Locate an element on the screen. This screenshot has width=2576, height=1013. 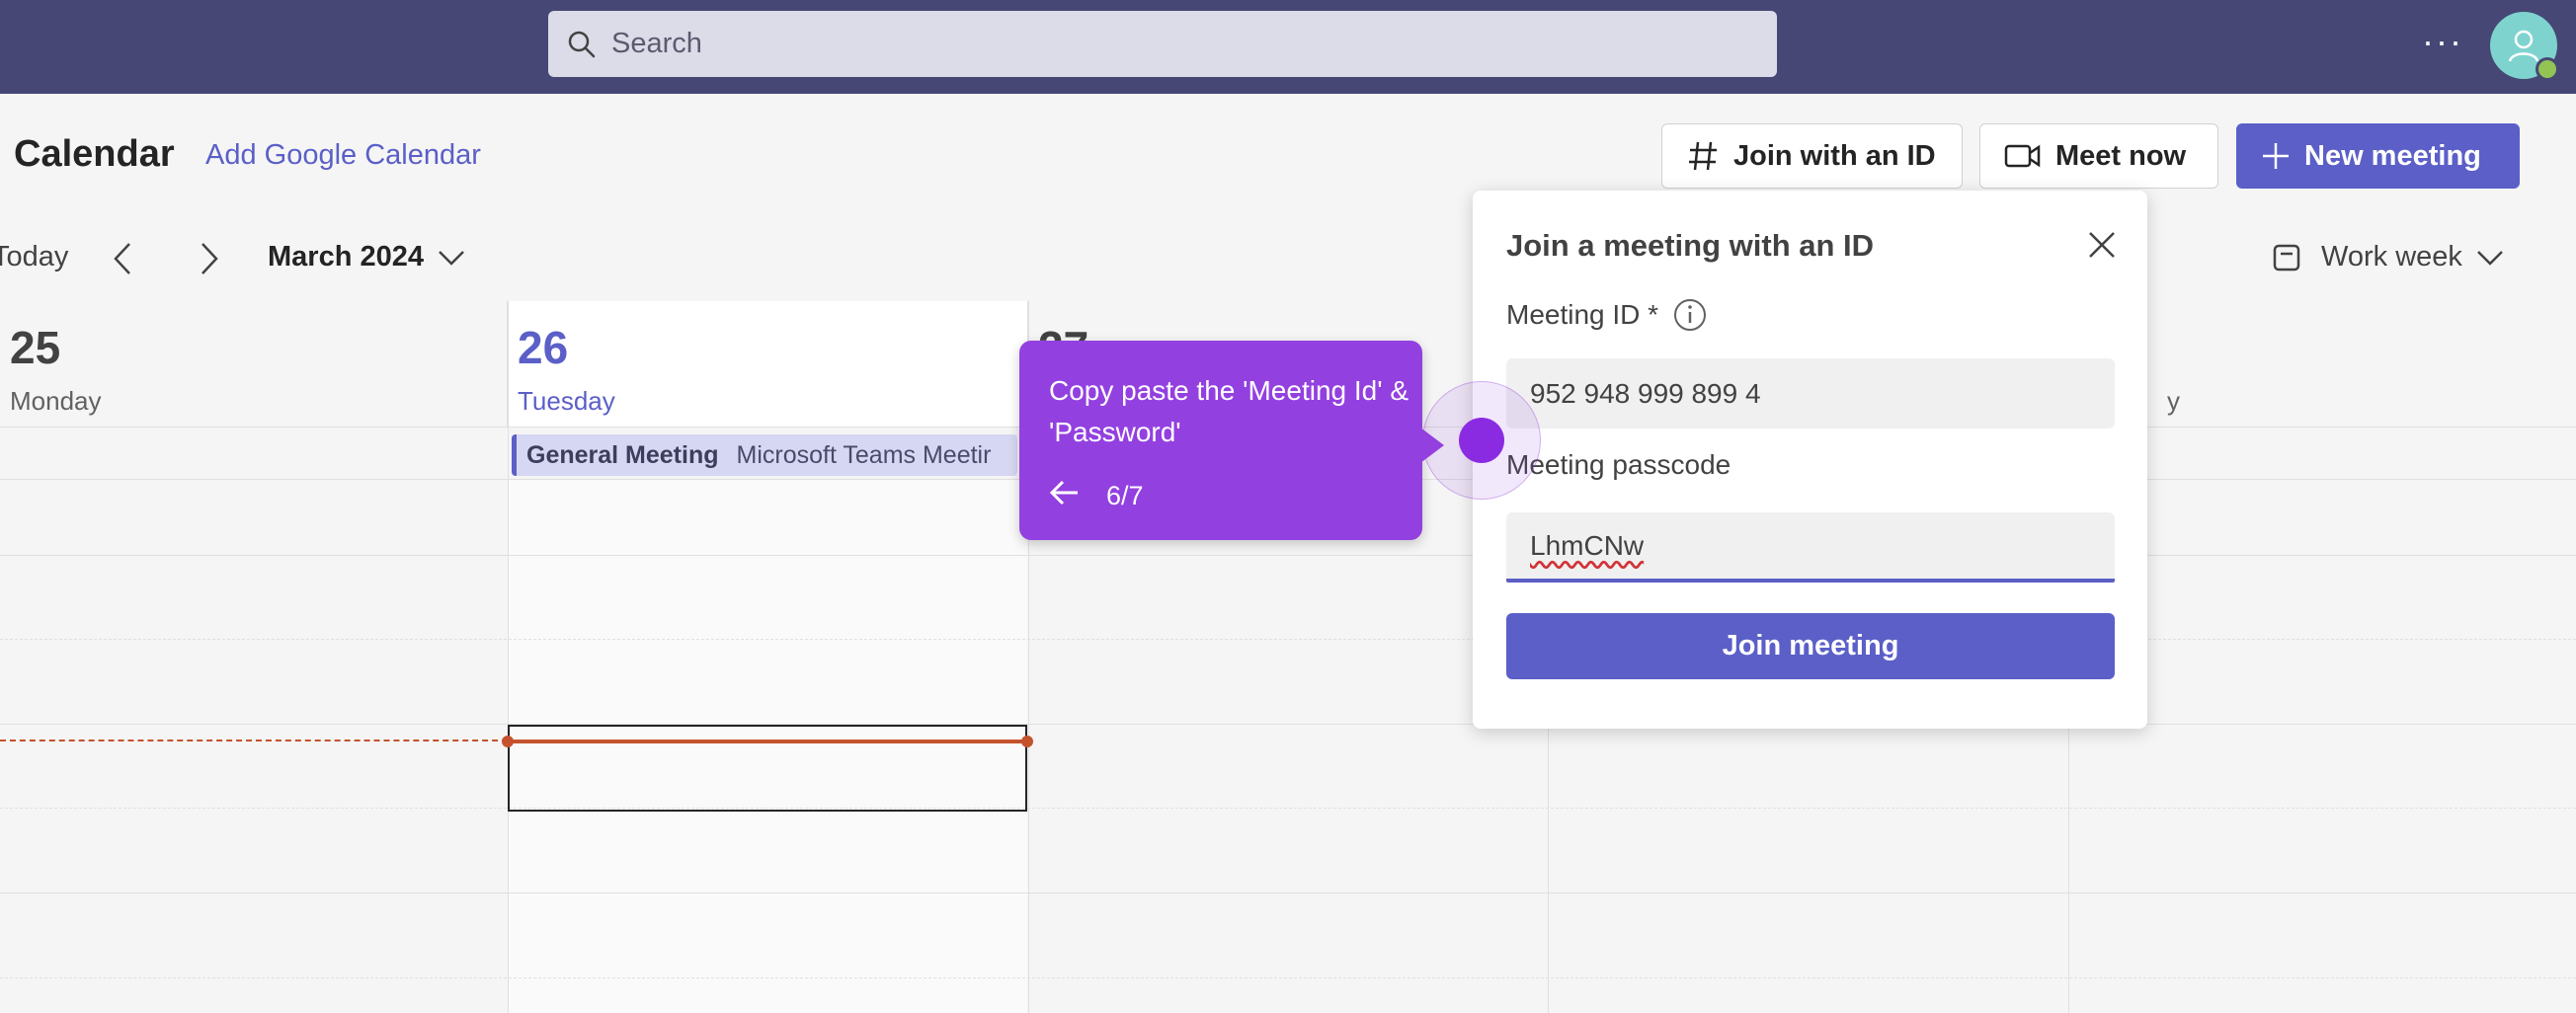
join-with-id-label: Join with an ID is located at coordinates (1834, 155).